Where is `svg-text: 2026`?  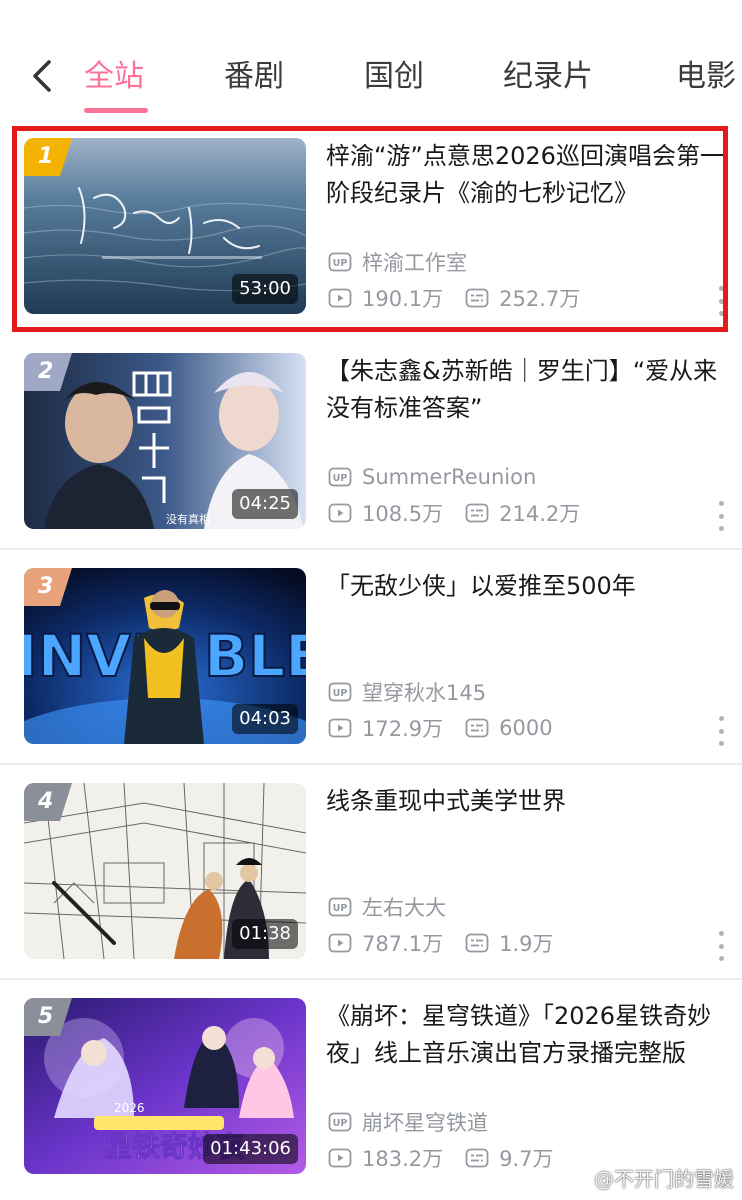 svg-text: 2026 is located at coordinates (129, 1108).